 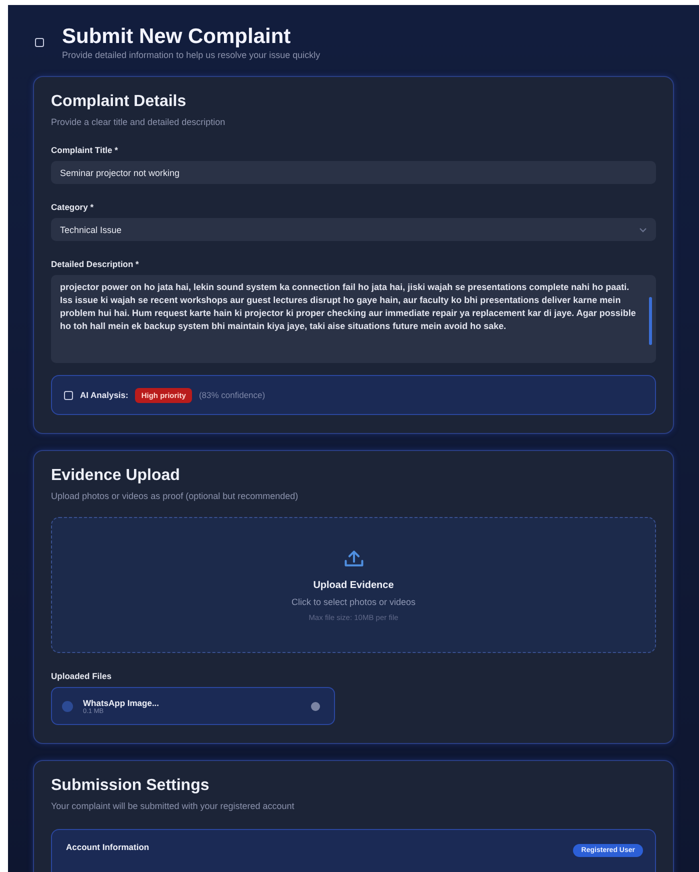 What do you see at coordinates (104, 395) in the screenshot?
I see `analysis-label: AI Analysis:` at bounding box center [104, 395].